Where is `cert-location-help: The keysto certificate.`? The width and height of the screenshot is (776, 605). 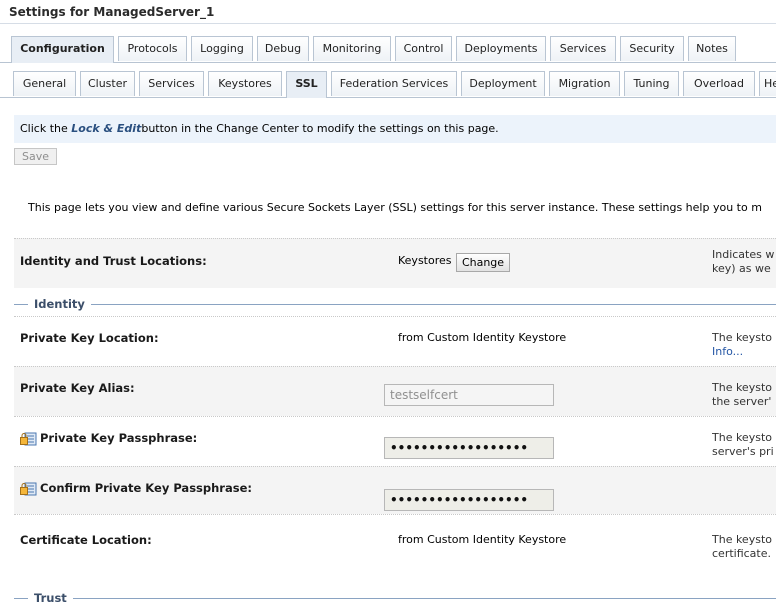
cert-location-help: The keysto certificate. is located at coordinates (744, 547).